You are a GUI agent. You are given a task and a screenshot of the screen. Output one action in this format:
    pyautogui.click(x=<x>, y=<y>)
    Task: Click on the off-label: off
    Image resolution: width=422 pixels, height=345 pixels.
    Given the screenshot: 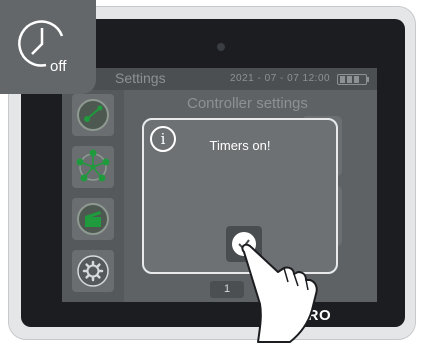 What is the action you would take?
    pyautogui.click(x=58, y=66)
    